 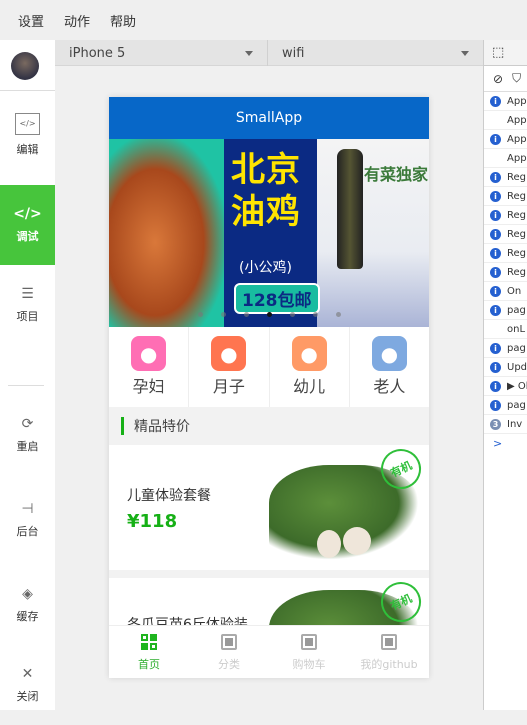 I want to click on sidebar-item-restart: ⟳ 重启, so click(x=27, y=435).